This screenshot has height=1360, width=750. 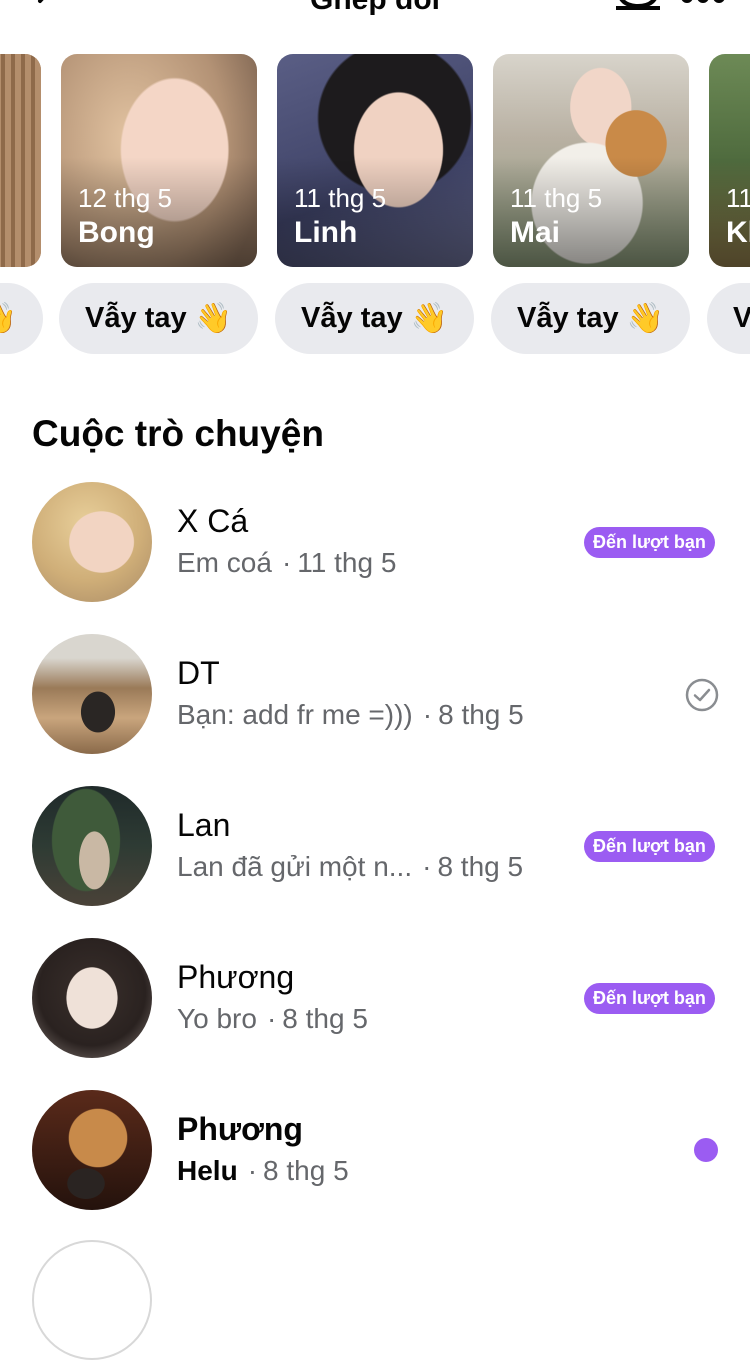 I want to click on video-camera-icon, so click(x=638, y=13).